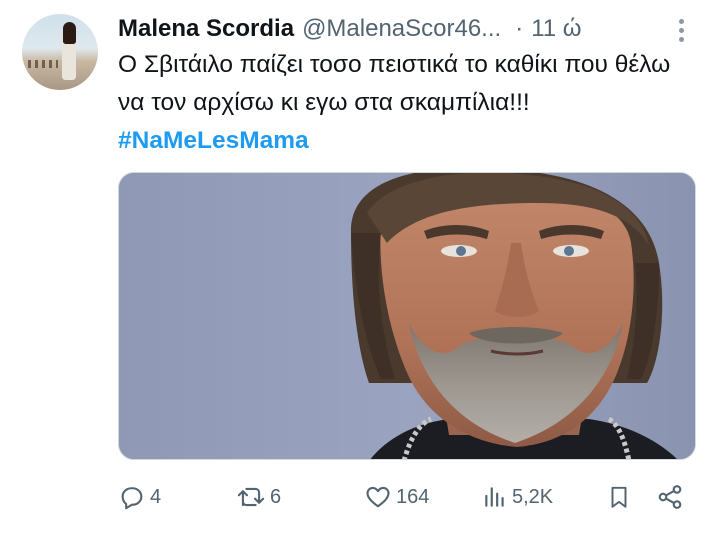 Image resolution: width=720 pixels, height=533 pixels. Describe the element at coordinates (681, 21) in the screenshot. I see `more-vertical-icon` at that location.